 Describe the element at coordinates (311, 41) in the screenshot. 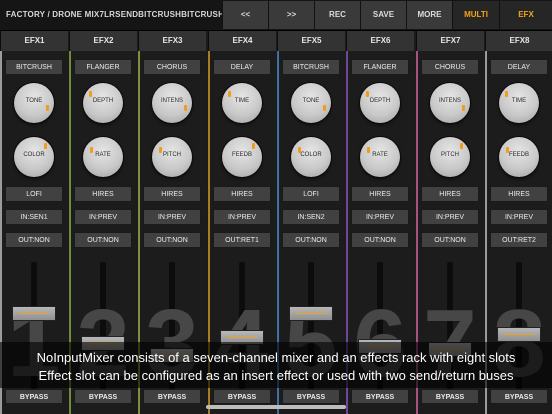

I see `slot-name: EFX5` at that location.